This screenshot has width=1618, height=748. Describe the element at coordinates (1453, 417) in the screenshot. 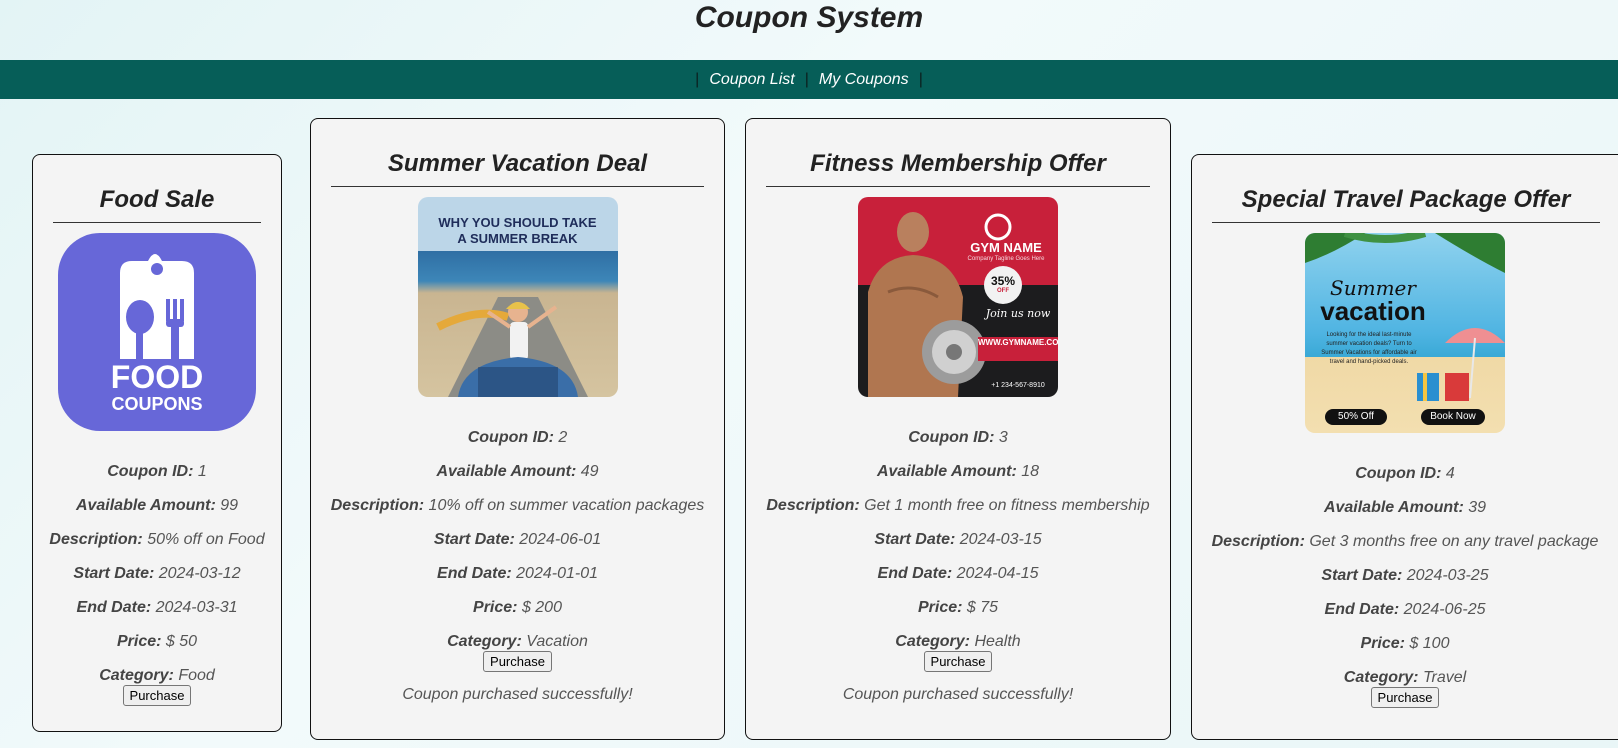

I see `image-pill-book: Book Now` at that location.